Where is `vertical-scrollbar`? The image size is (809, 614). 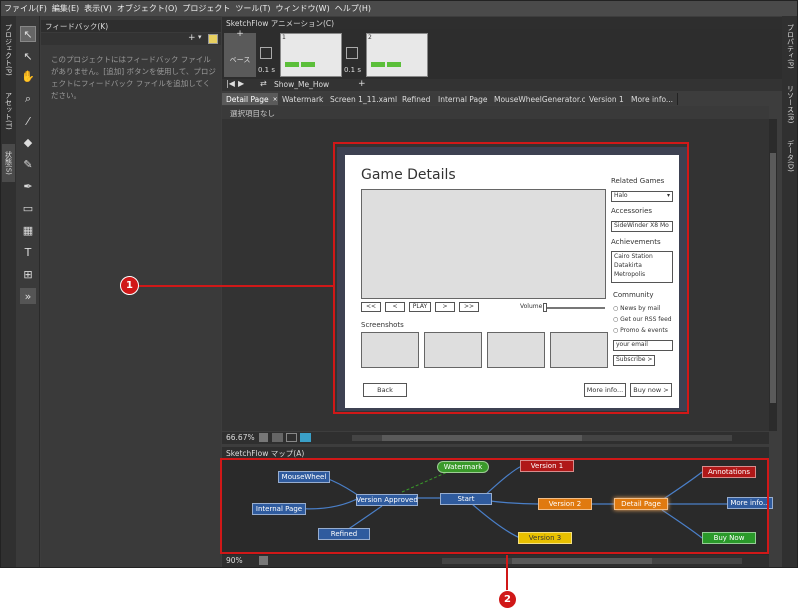 vertical-scrollbar is located at coordinates (773, 275).